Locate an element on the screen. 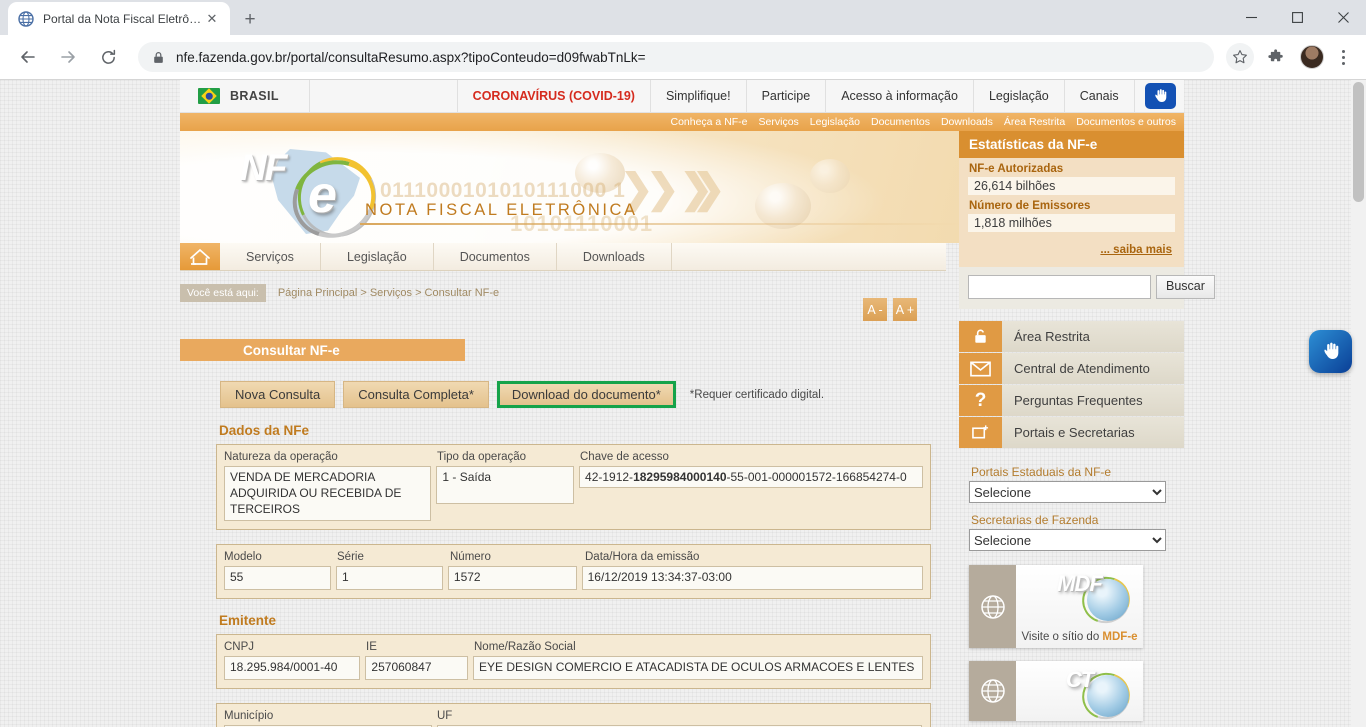 This screenshot has height=727, width=1366. promo-banner-cte: CT is located at coordinates (1056, 691).